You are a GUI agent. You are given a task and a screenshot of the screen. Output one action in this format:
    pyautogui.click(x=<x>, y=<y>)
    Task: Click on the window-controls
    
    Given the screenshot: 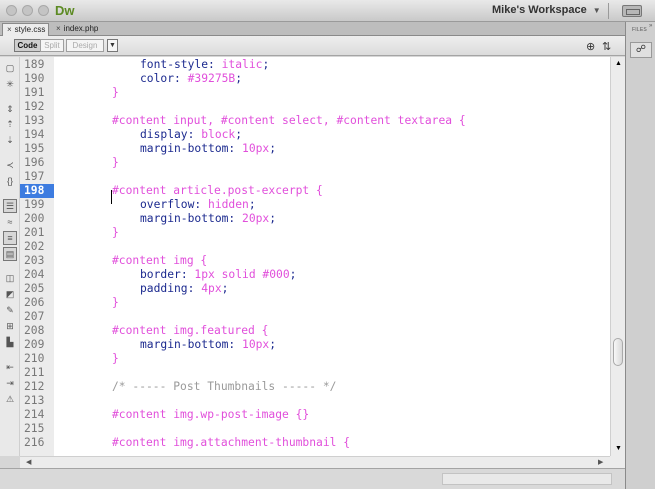 What is the action you would take?
    pyautogui.click(x=27, y=10)
    